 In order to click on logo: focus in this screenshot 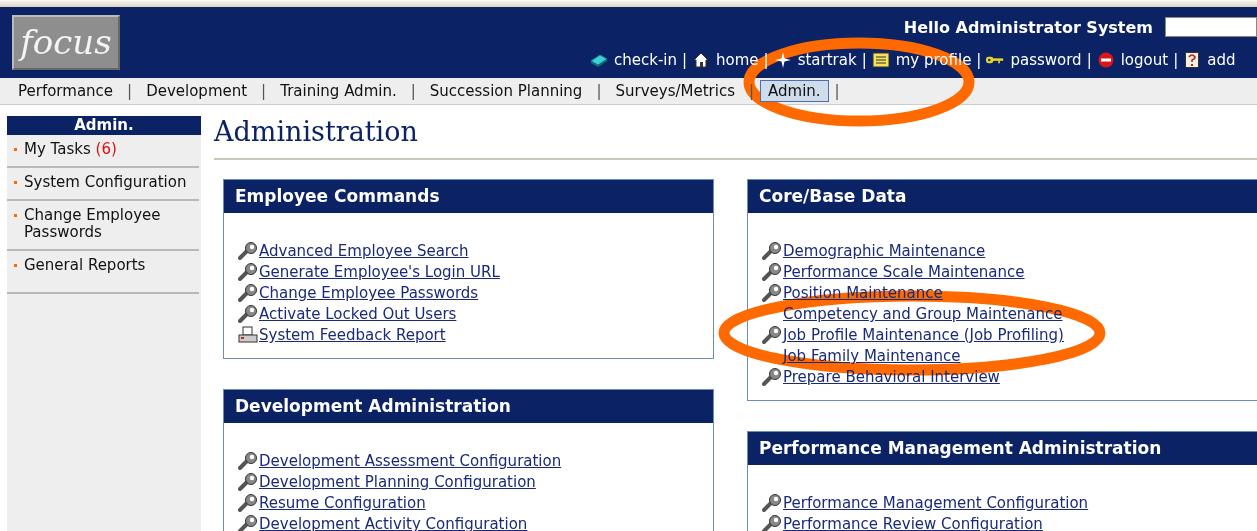, I will do `click(66, 42)`.